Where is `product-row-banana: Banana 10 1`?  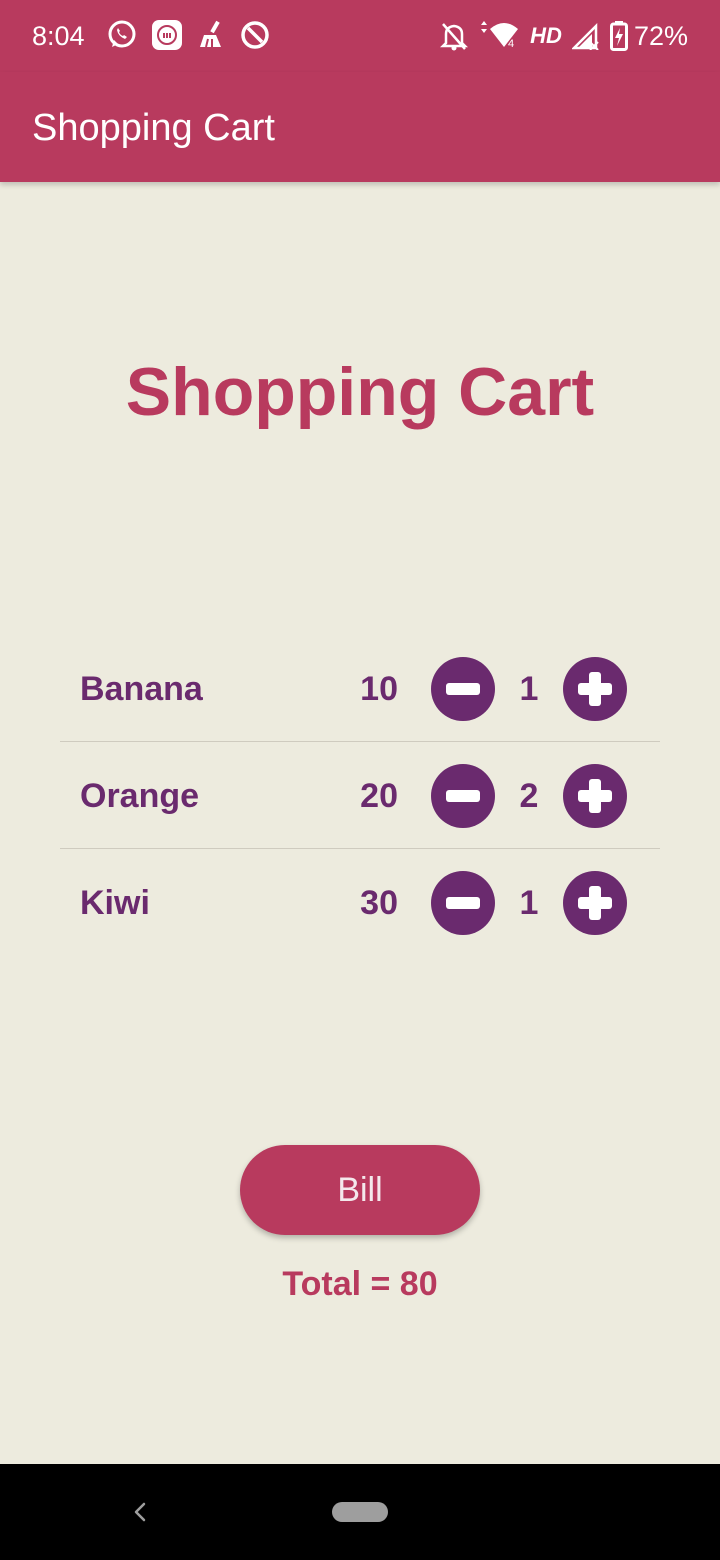 product-row-banana: Banana 10 1 is located at coordinates (360, 688).